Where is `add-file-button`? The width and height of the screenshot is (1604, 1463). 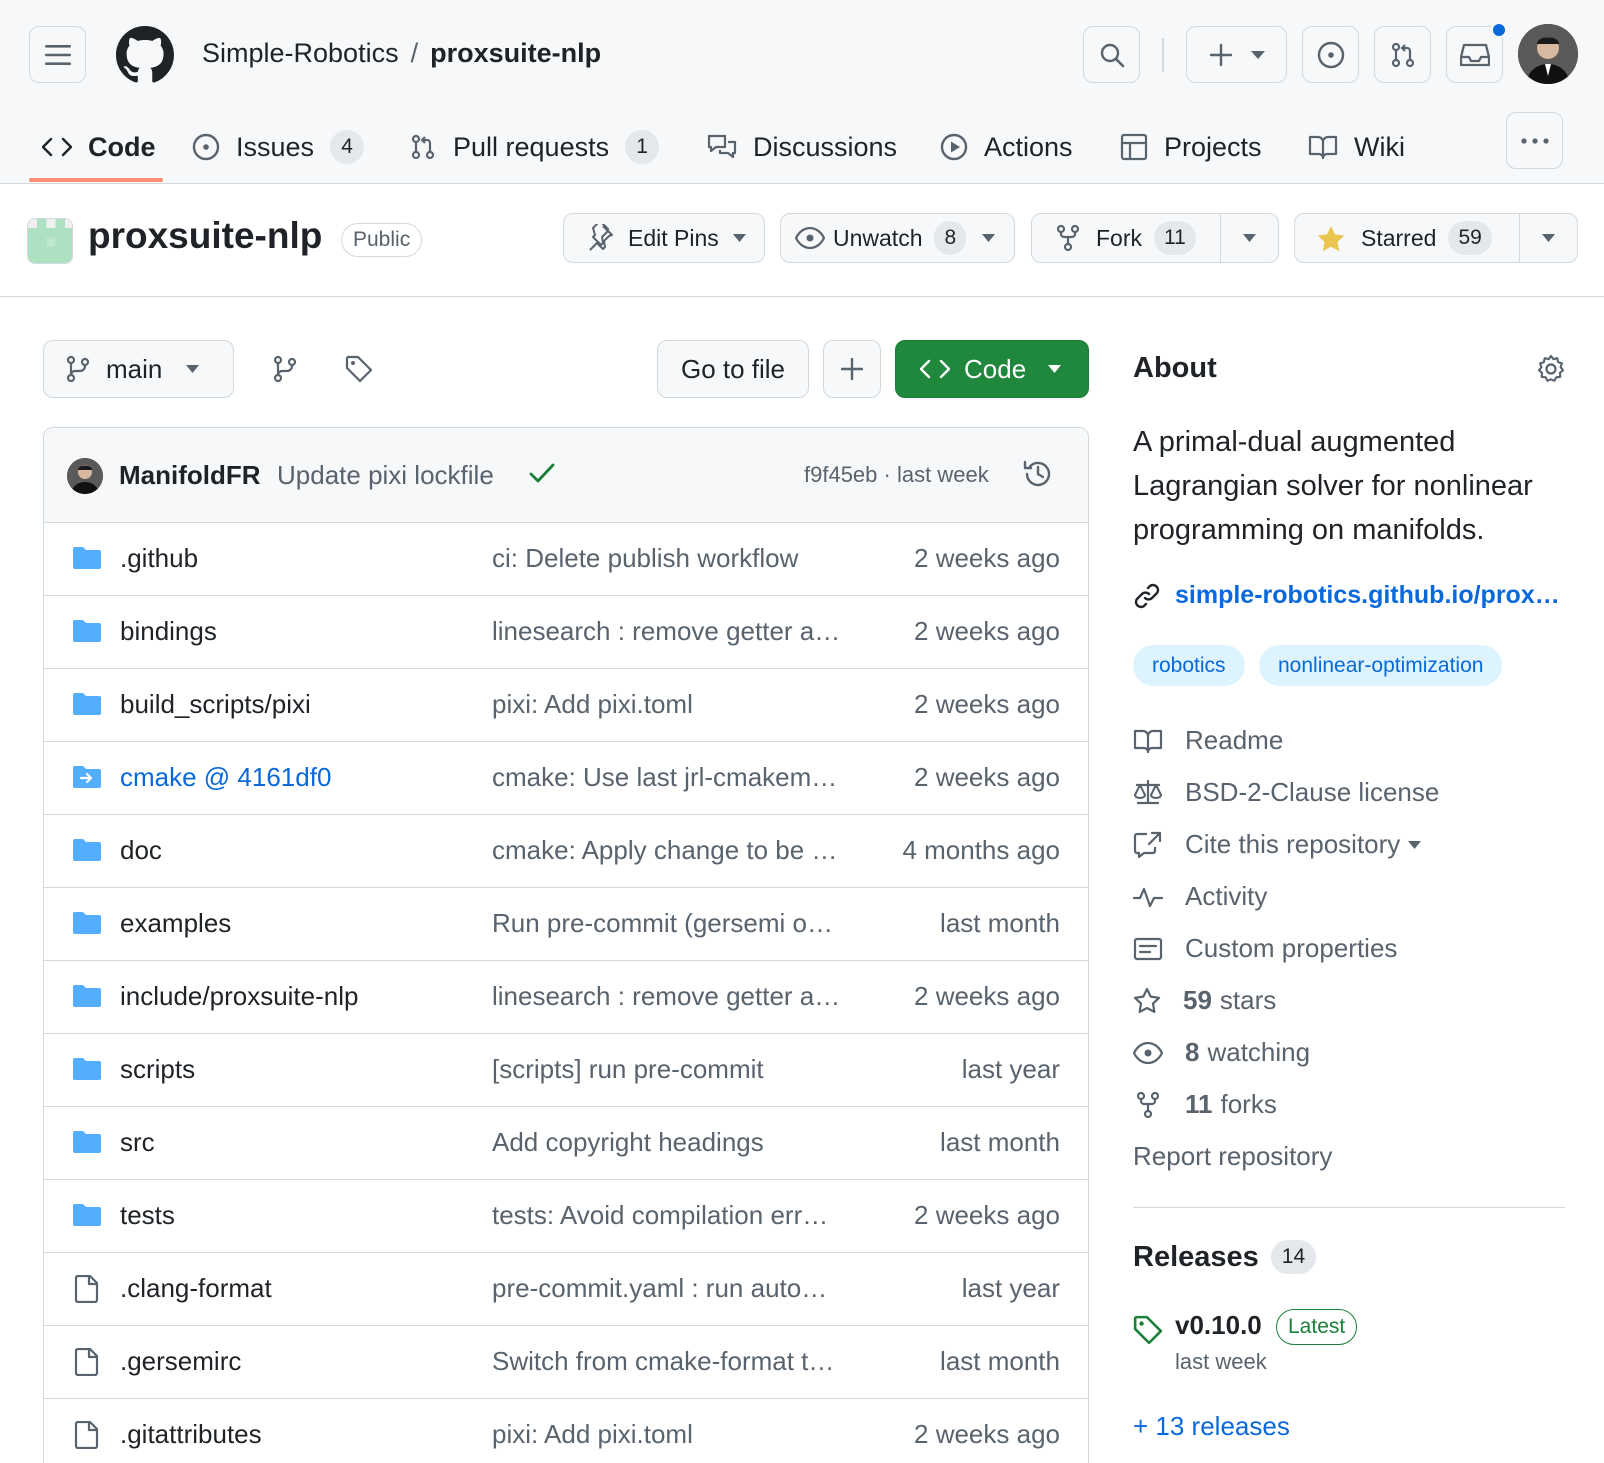 add-file-button is located at coordinates (852, 369).